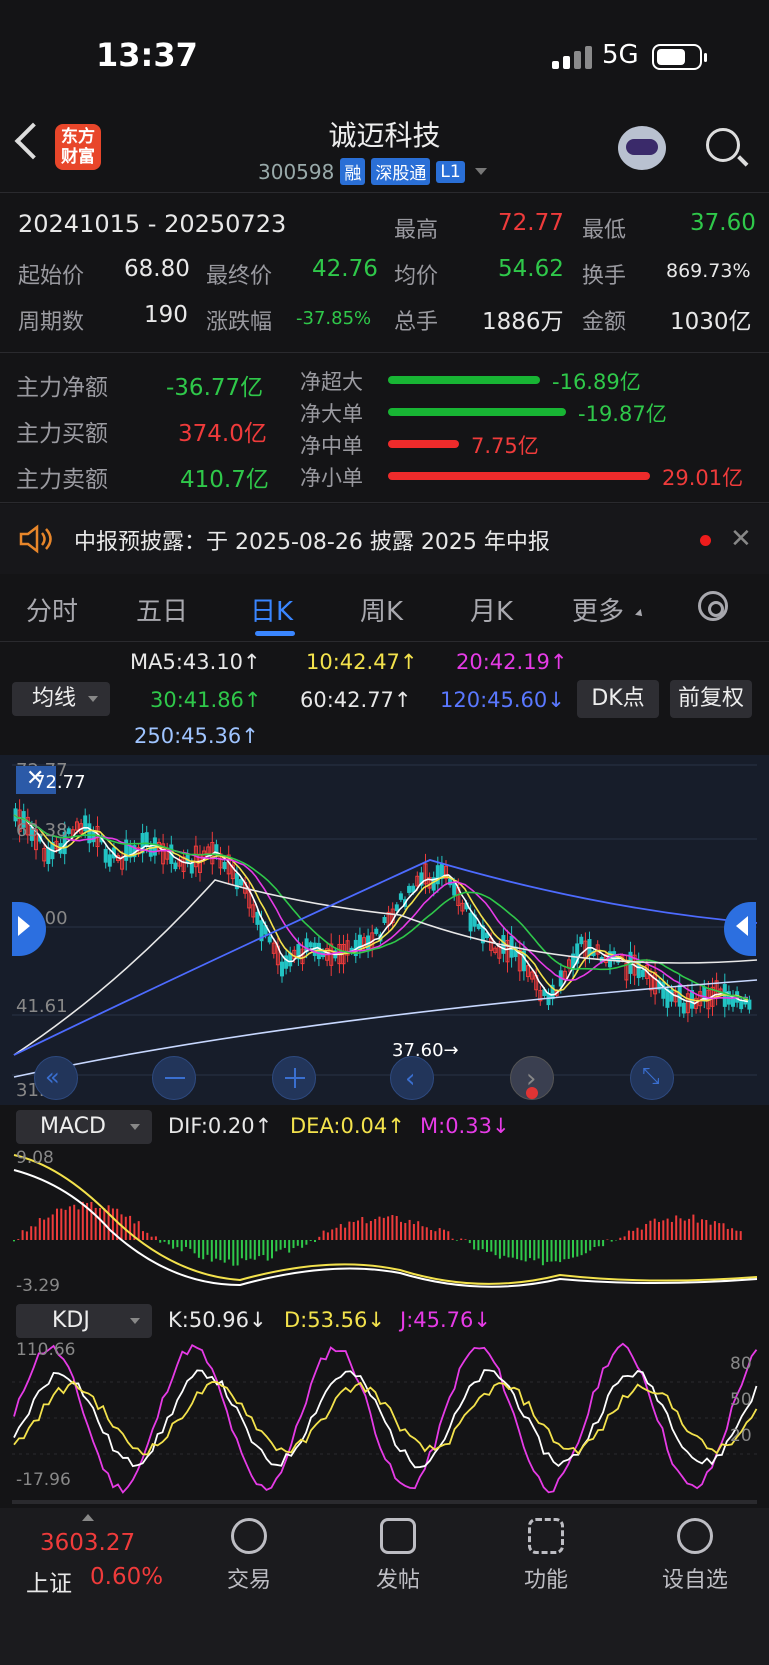  I want to click on tab-five-day: 五日, so click(162, 609).